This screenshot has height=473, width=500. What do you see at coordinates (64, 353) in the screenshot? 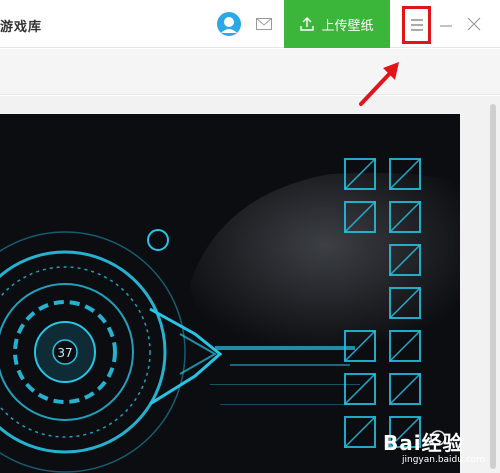
I see `gauge-value: 37` at bounding box center [64, 353].